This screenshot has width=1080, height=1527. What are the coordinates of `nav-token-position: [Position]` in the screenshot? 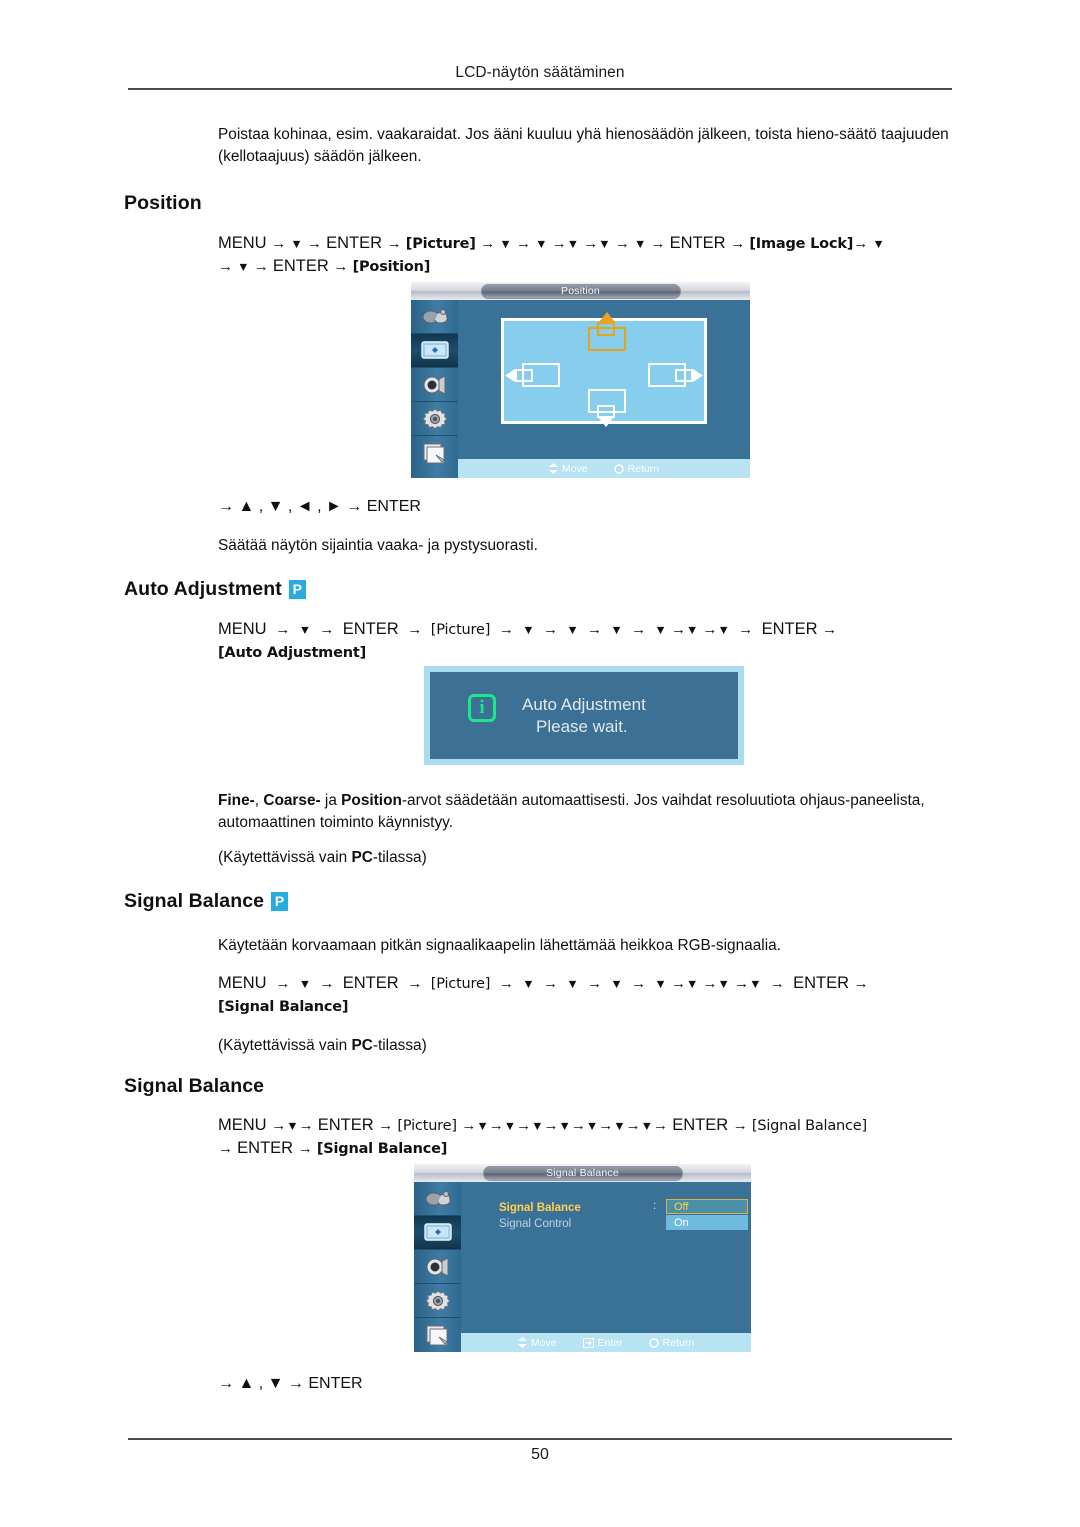 It's located at (391, 267).